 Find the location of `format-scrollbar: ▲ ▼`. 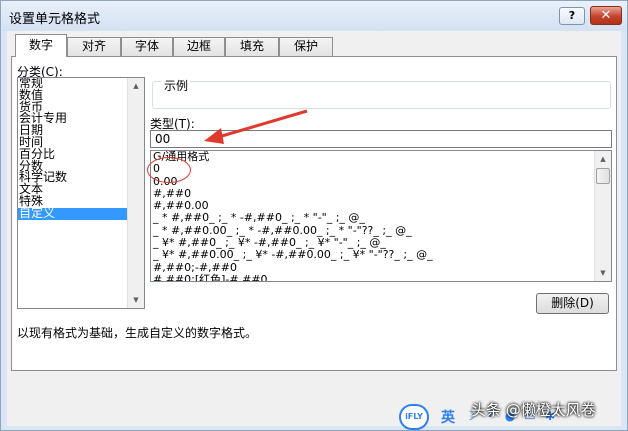

format-scrollbar: ▲ ▼ is located at coordinates (602, 216).